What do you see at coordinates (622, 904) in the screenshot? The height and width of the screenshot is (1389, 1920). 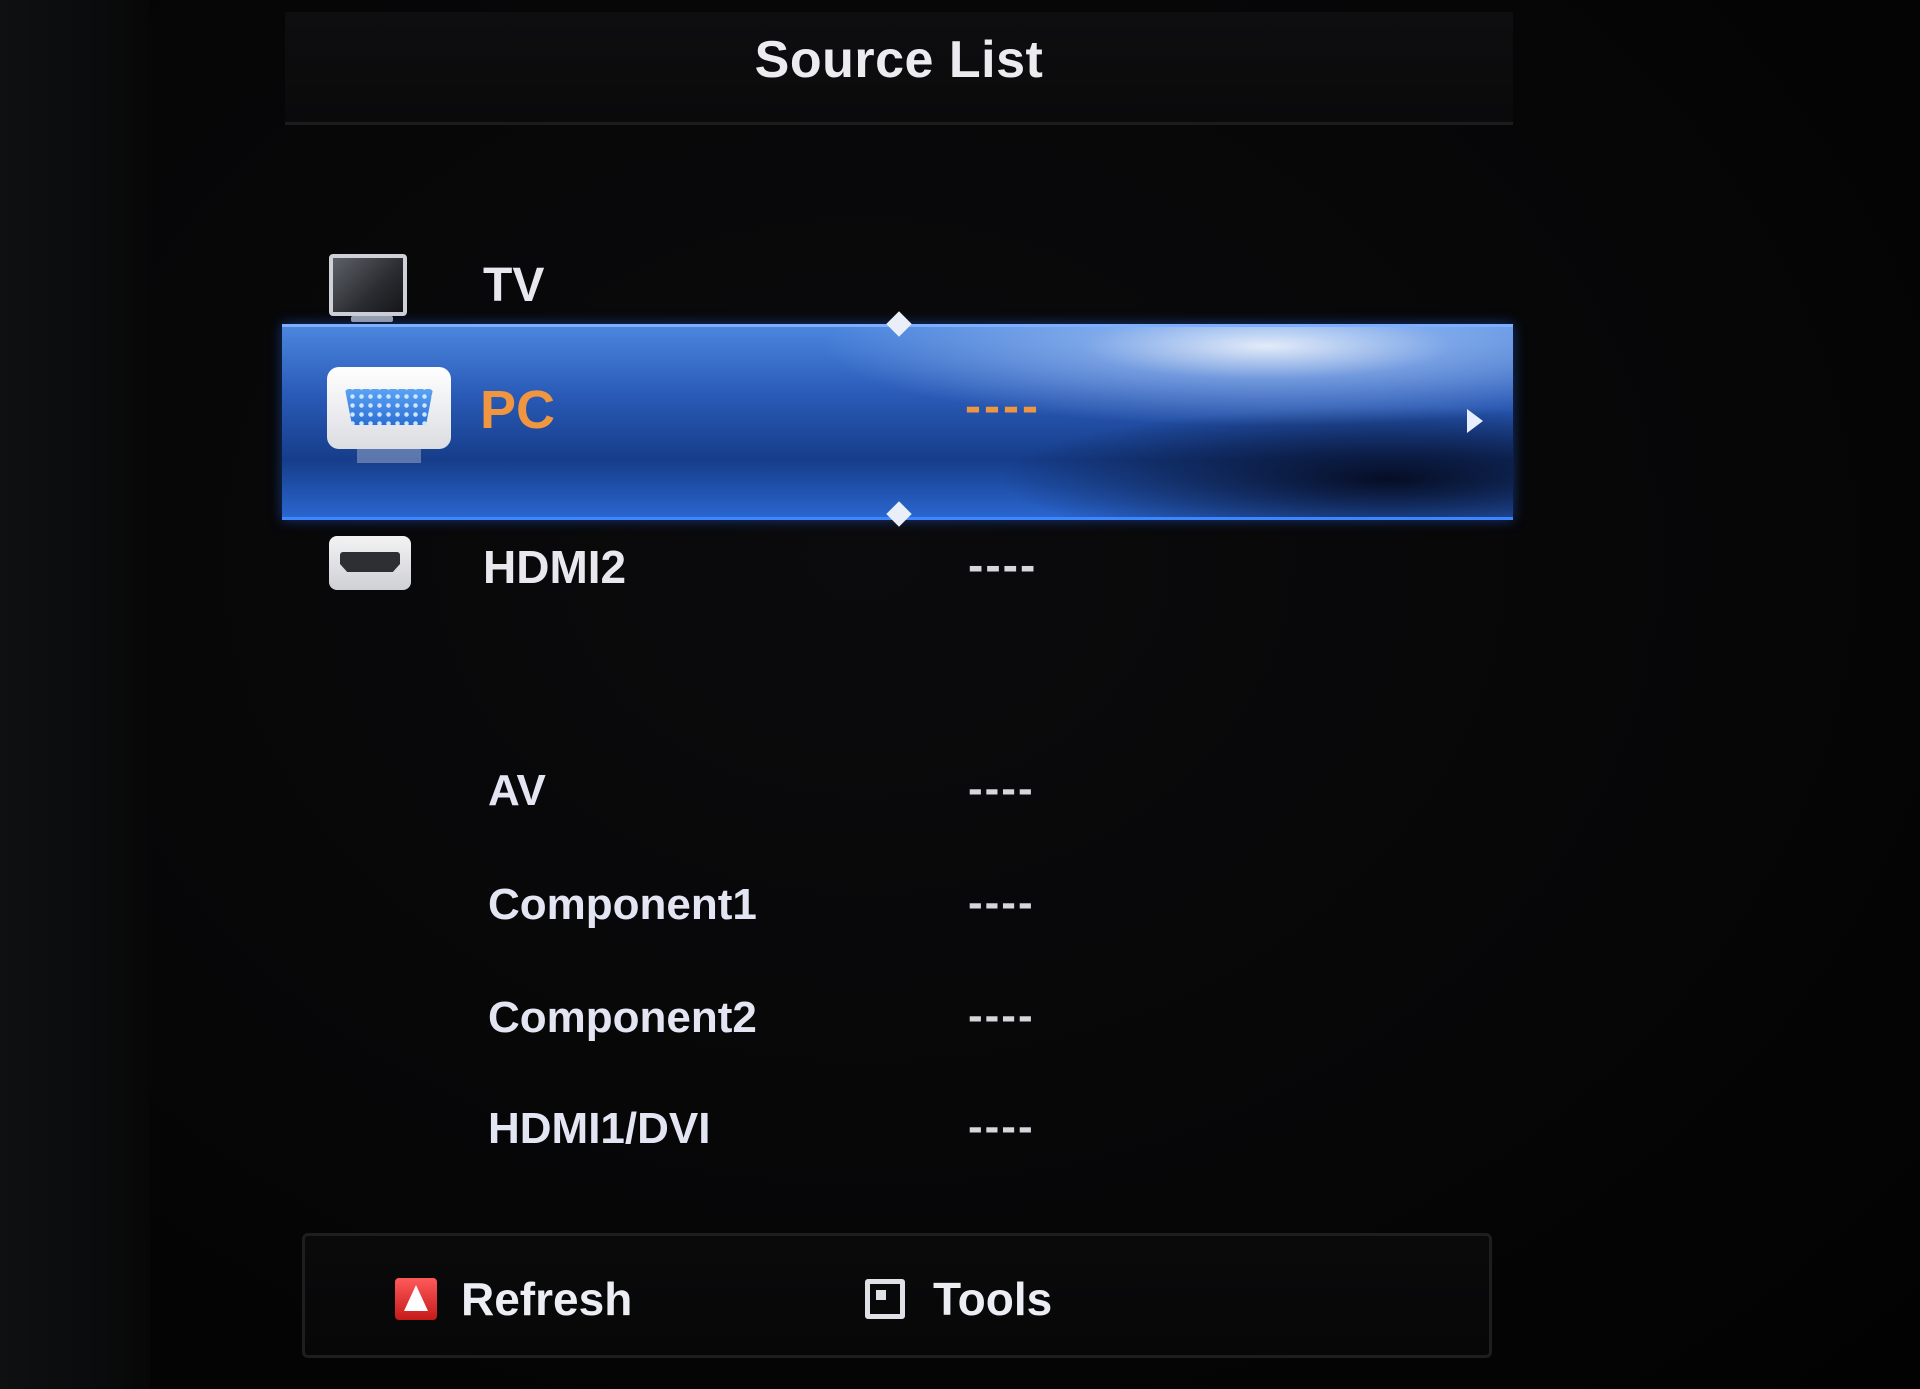 I see `source-label-component1: Component1` at bounding box center [622, 904].